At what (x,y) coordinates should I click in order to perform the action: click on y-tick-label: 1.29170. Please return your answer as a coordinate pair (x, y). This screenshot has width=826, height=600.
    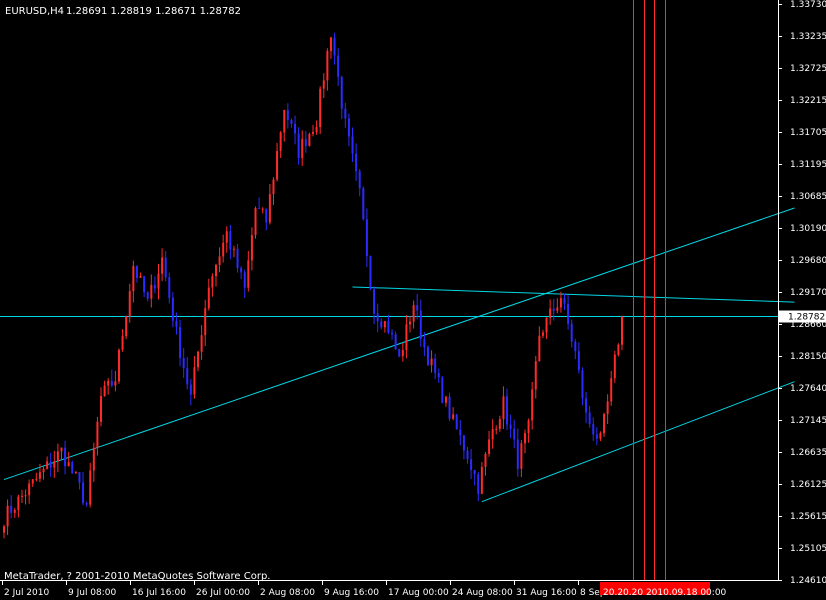
    Looking at the image, I should click on (808, 293).